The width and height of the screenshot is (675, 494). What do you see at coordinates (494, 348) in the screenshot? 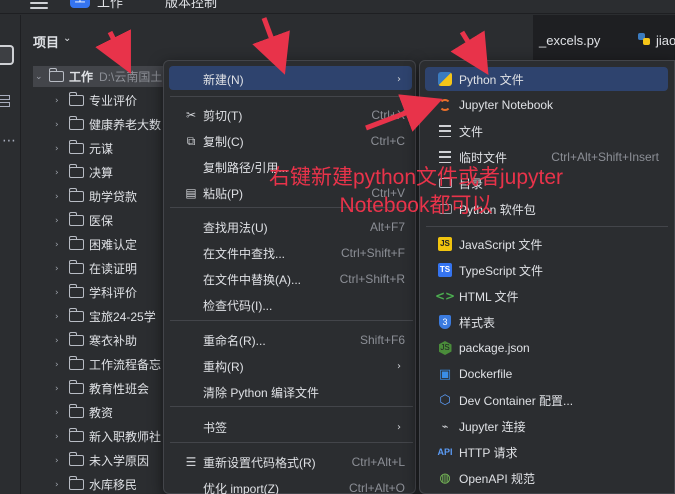
I see `submenu-item-label: package.json` at bounding box center [494, 348].